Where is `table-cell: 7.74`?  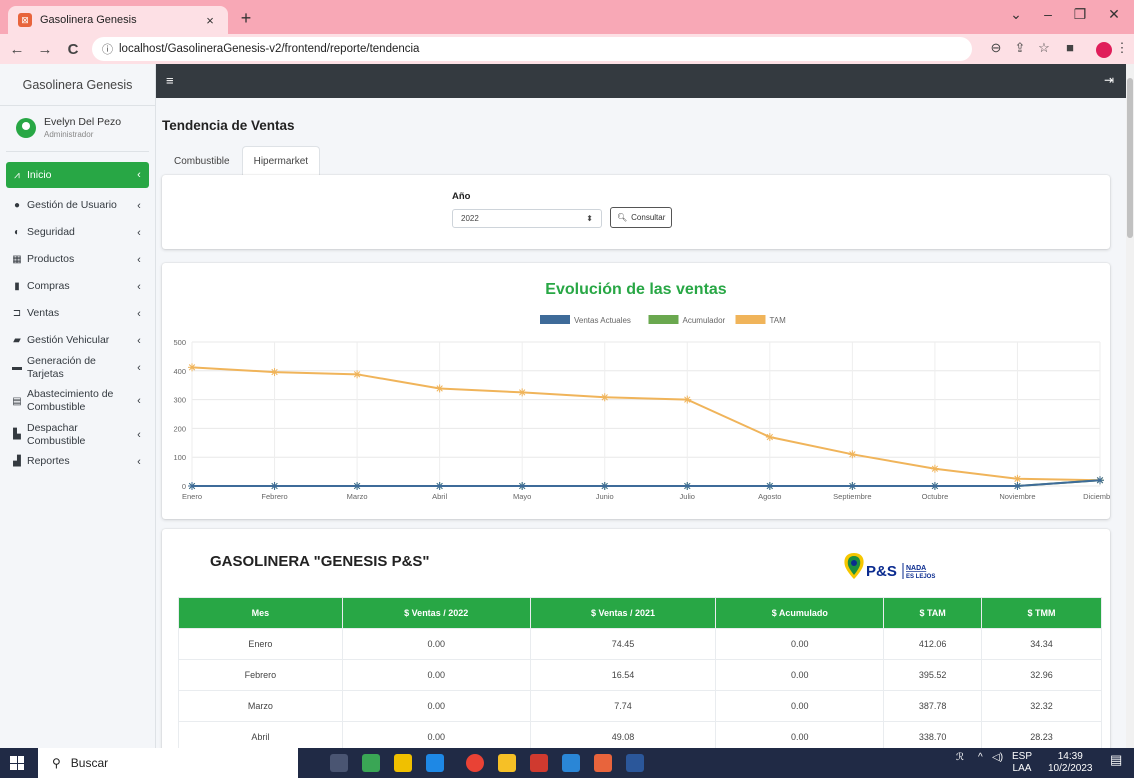
table-cell: 7.74 is located at coordinates (623, 706).